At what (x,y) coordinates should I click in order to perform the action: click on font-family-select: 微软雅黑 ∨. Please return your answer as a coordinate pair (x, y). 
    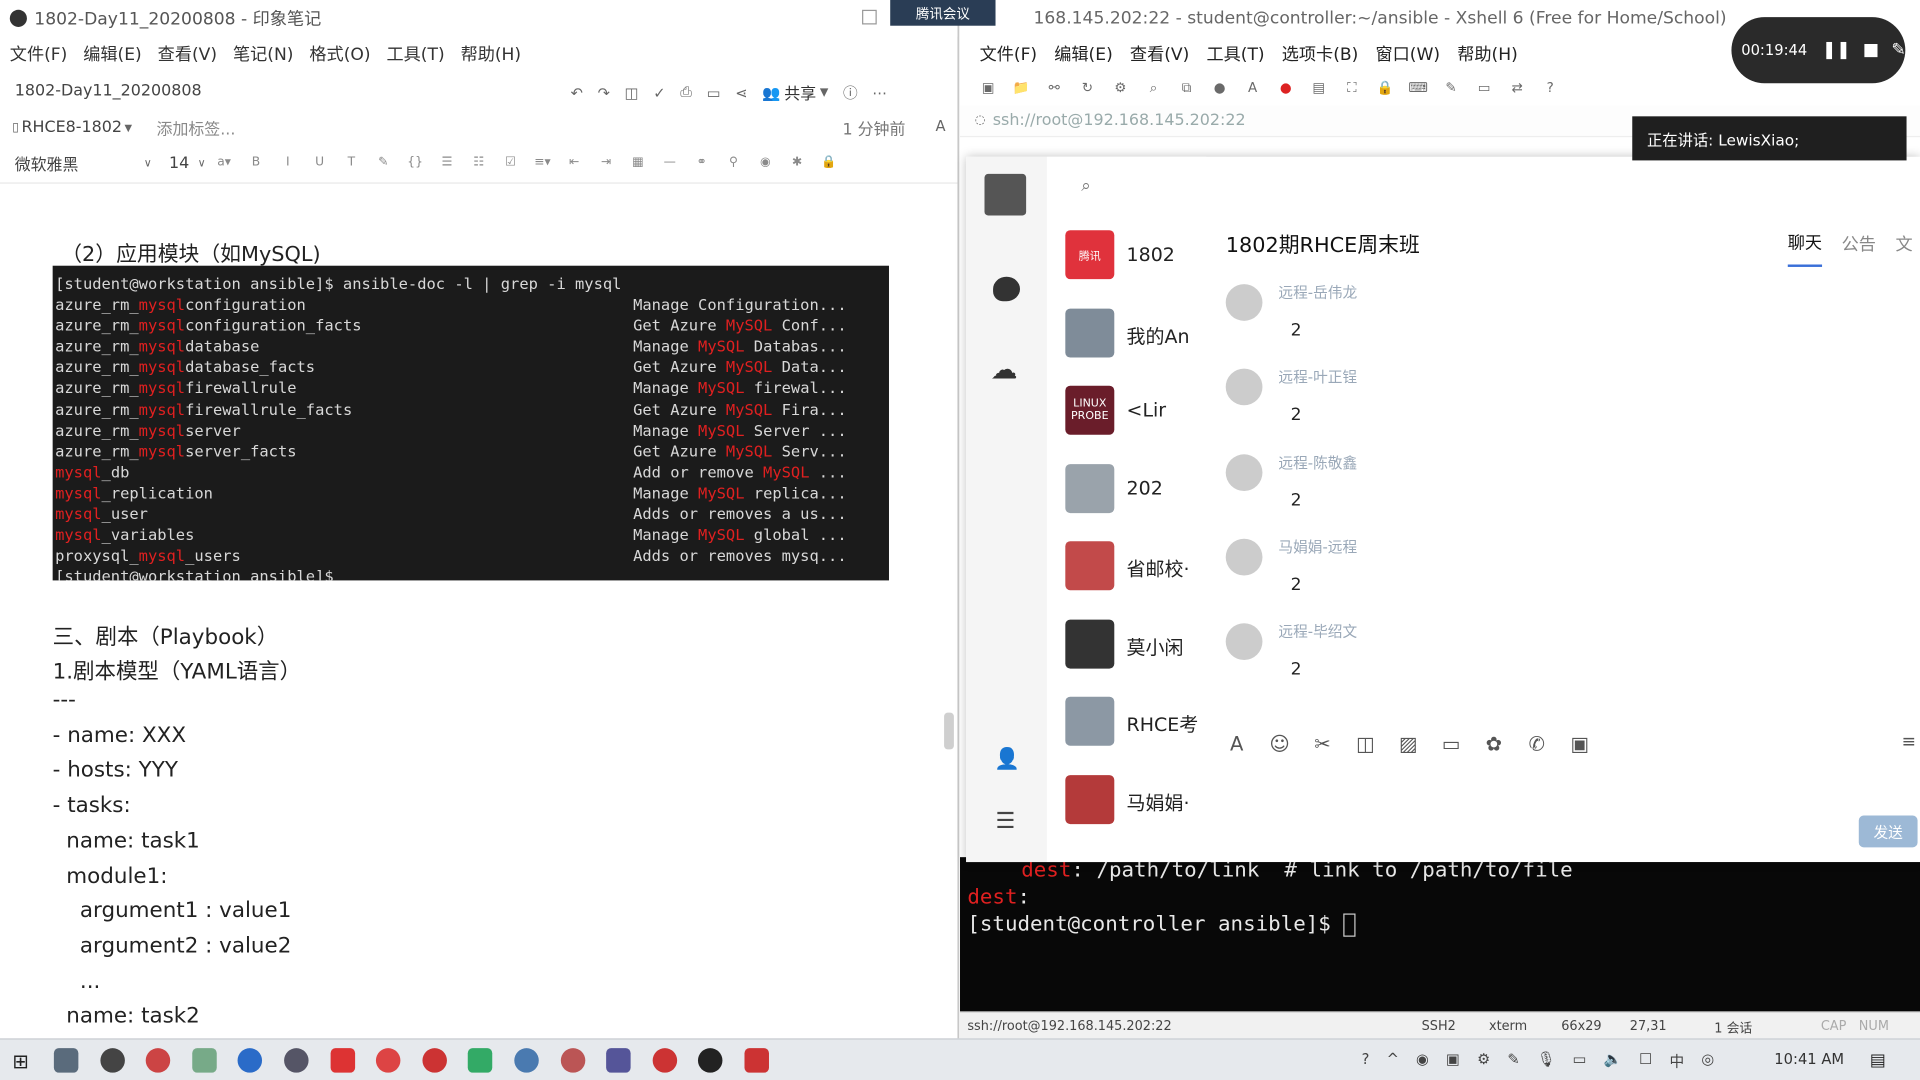
    Looking at the image, I should click on (83, 163).